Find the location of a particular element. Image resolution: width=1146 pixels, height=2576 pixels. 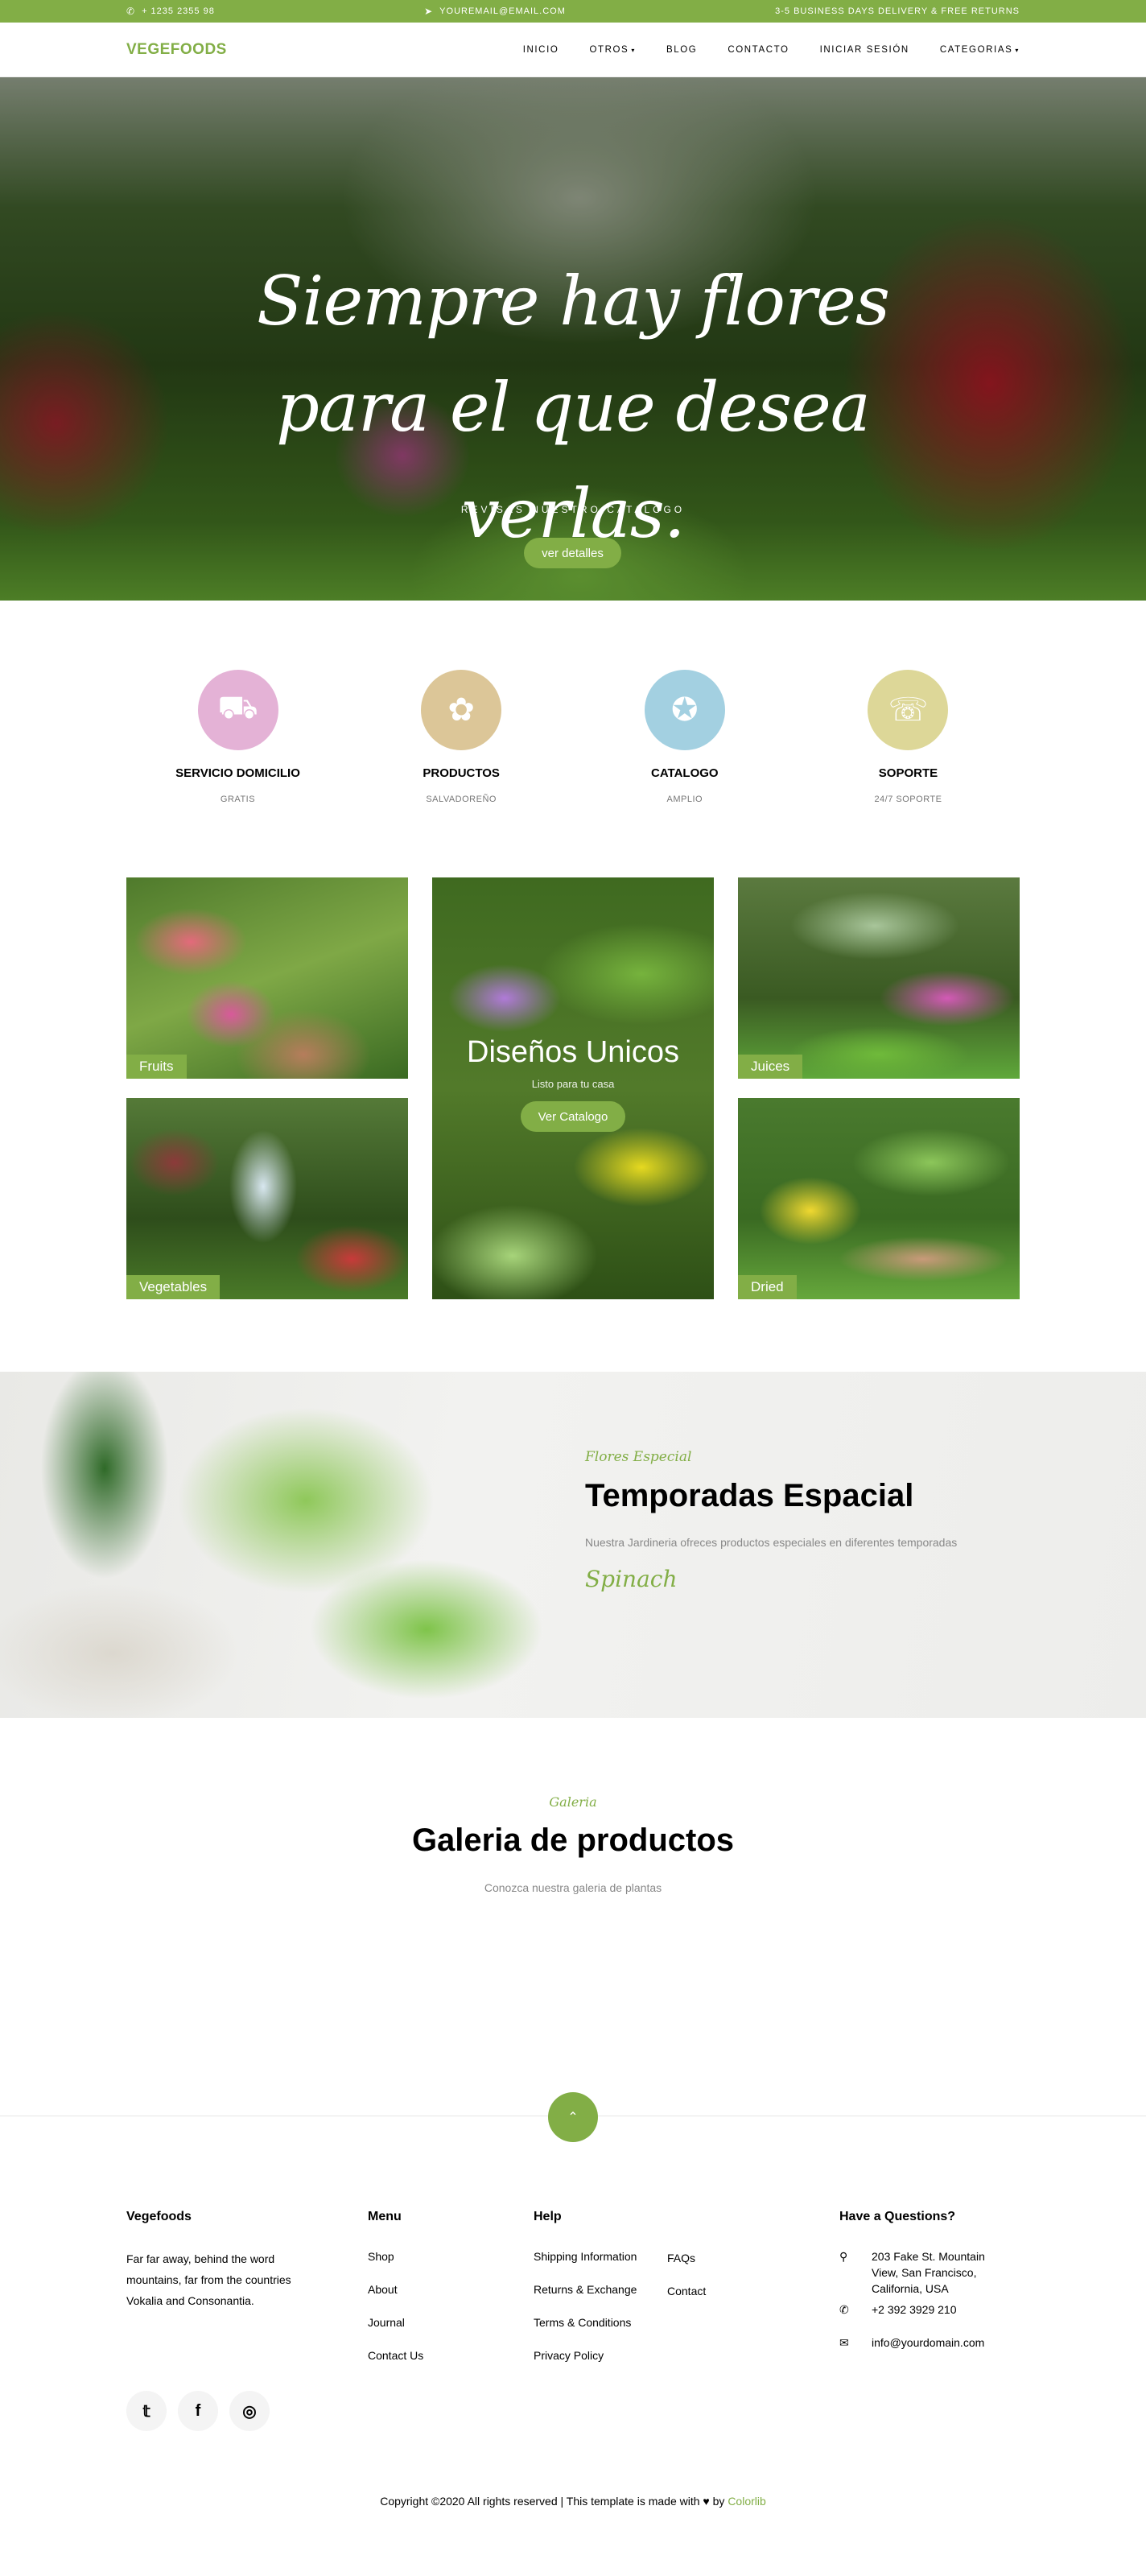

nav-item-label: CONTACTO is located at coordinates (758, 50).